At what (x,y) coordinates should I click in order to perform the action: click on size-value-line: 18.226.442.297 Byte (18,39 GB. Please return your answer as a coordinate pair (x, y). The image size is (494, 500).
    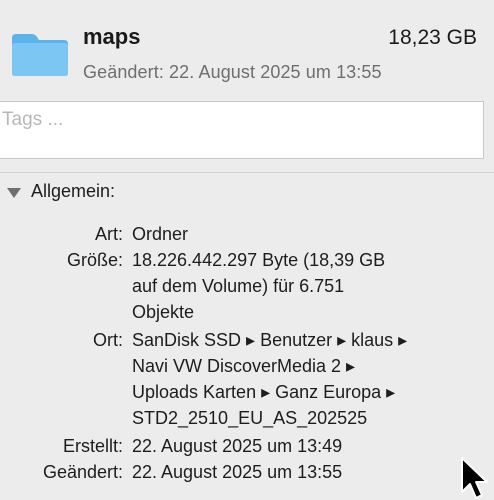
    Looking at the image, I should click on (259, 260).